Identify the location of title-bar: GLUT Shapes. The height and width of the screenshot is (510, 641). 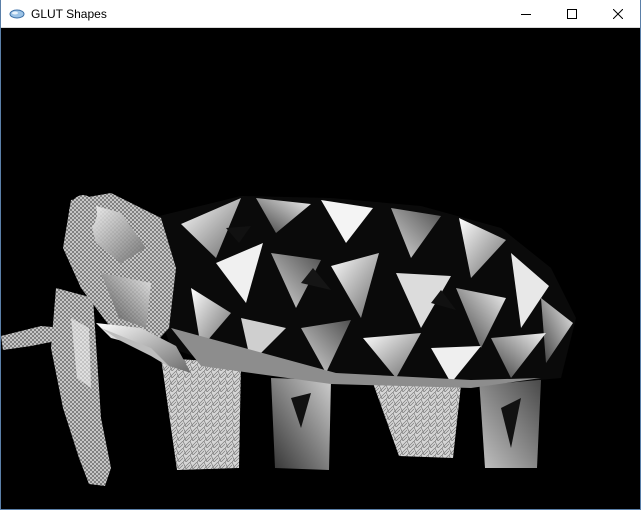
(320, 14).